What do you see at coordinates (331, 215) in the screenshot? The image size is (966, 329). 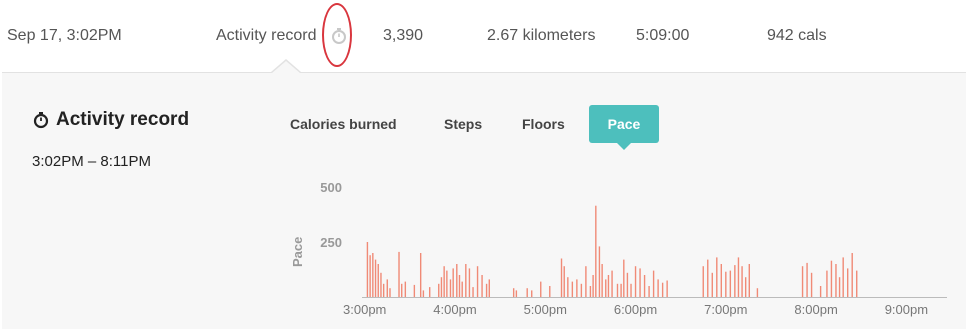 I see `chart-yticks: 500 250` at bounding box center [331, 215].